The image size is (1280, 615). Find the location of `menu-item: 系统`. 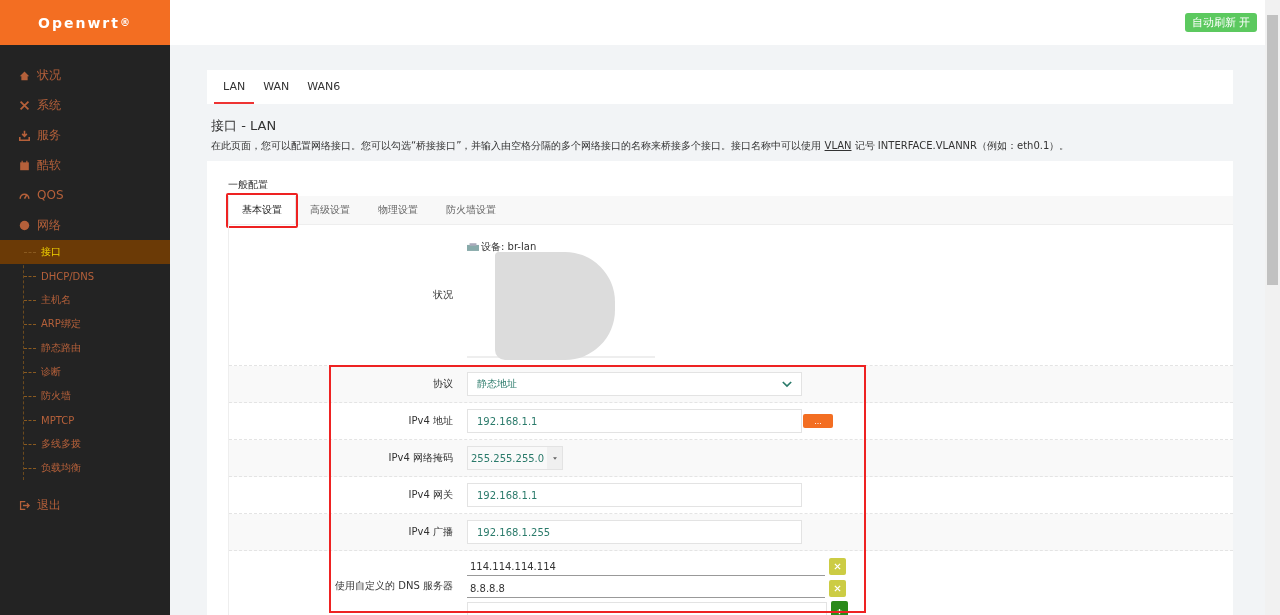

menu-item: 系统 is located at coordinates (85, 105).